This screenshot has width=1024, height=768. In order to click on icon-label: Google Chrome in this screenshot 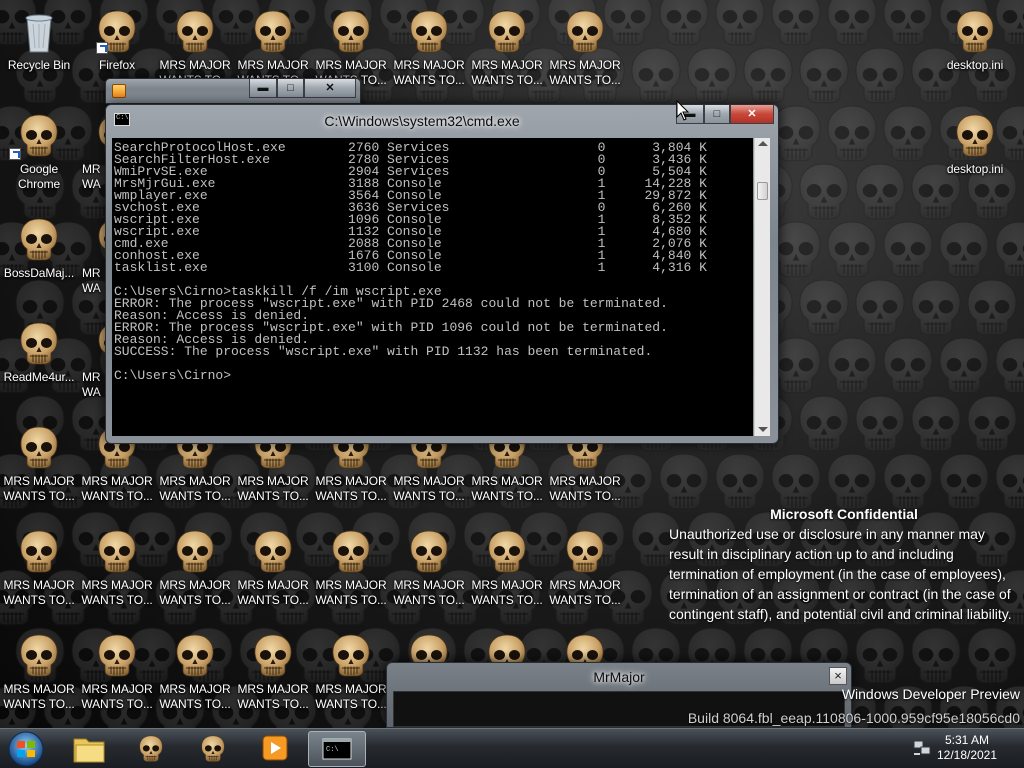, I will do `click(39, 176)`.